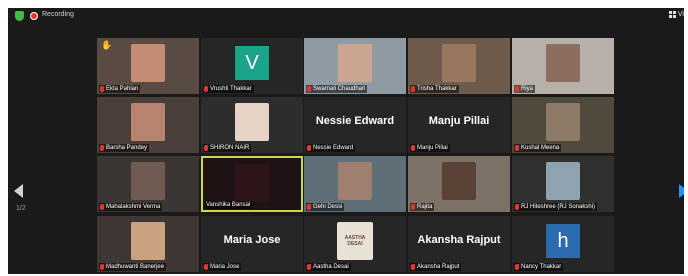 This screenshot has height=276, width=688. I want to click on raised-hand-icon: ✋, so click(107, 45).